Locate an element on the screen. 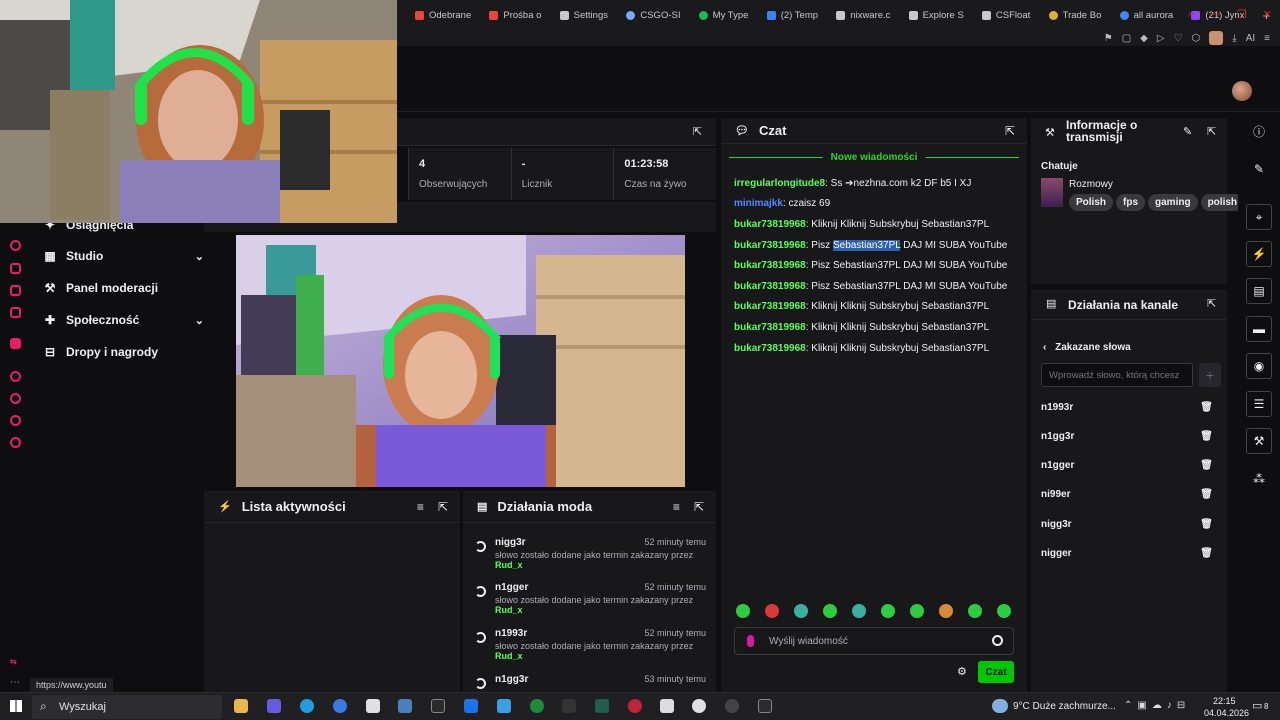  live-icon is located at coordinates (15, 376).